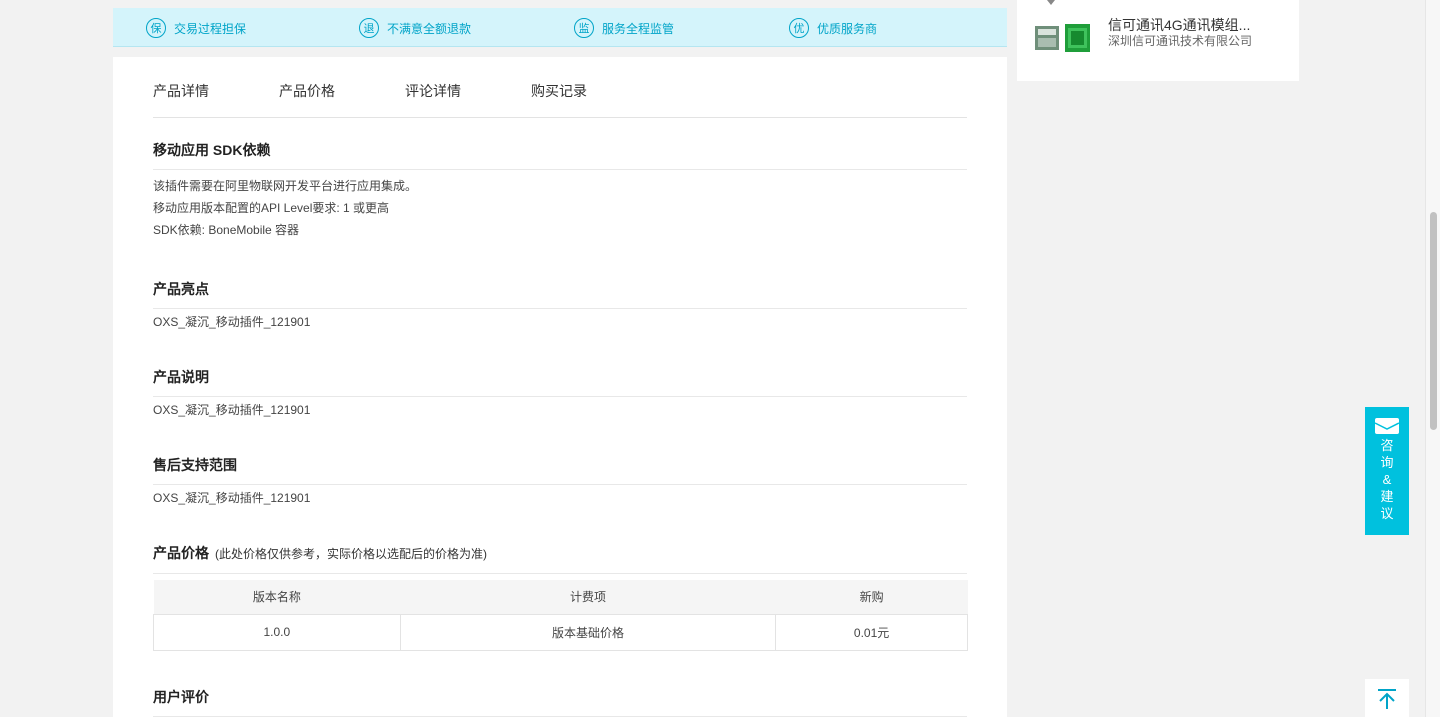 This screenshot has width=1440, height=717. I want to click on supervise-icon: 监, so click(584, 28).